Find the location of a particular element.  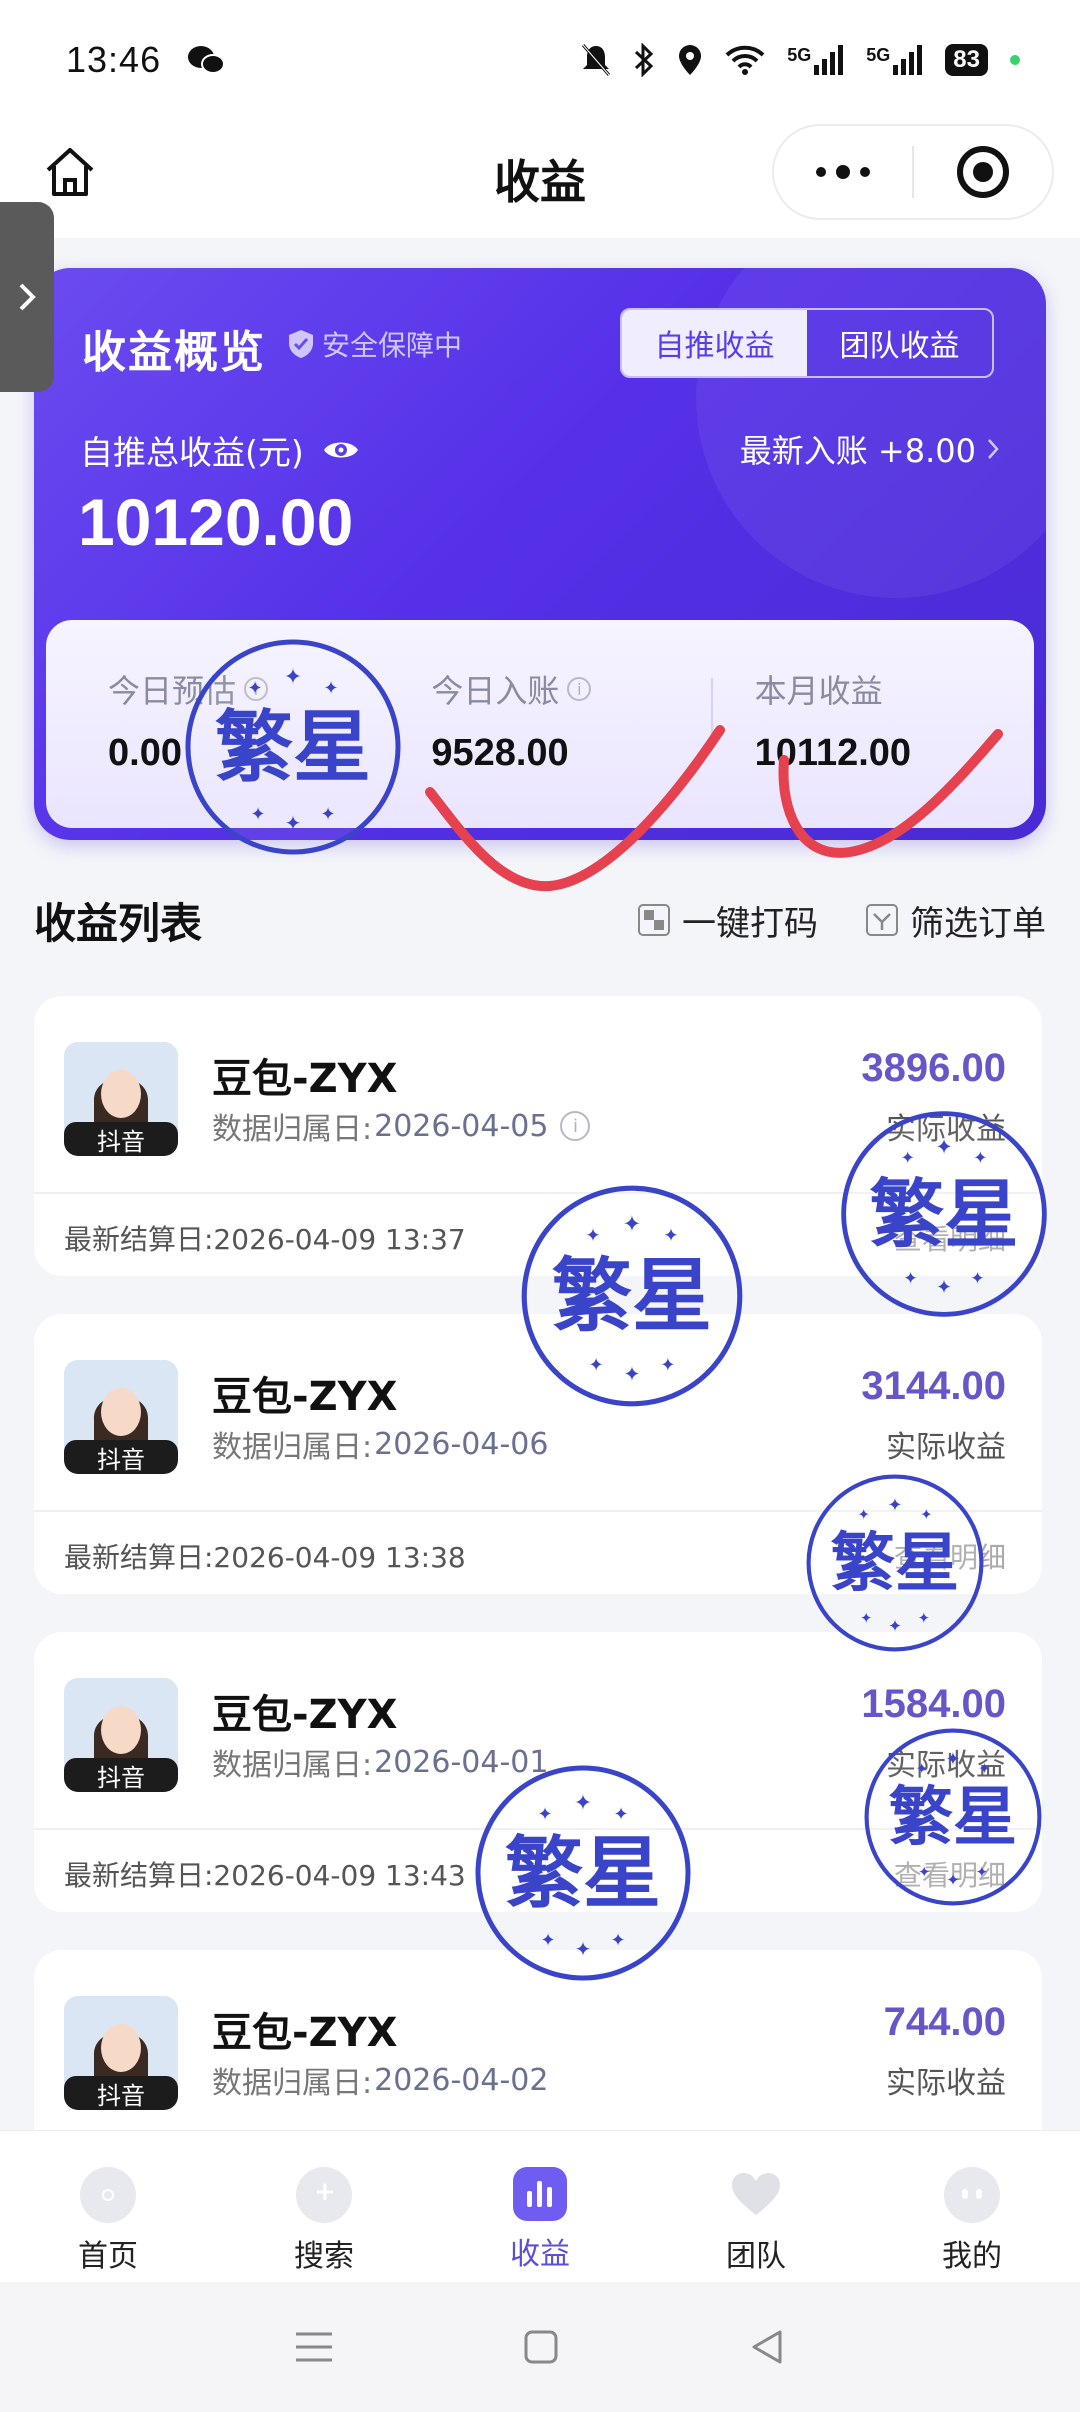

item-settle-date: 最新结算日:2026-04-09 13:37 is located at coordinates (265, 1239).